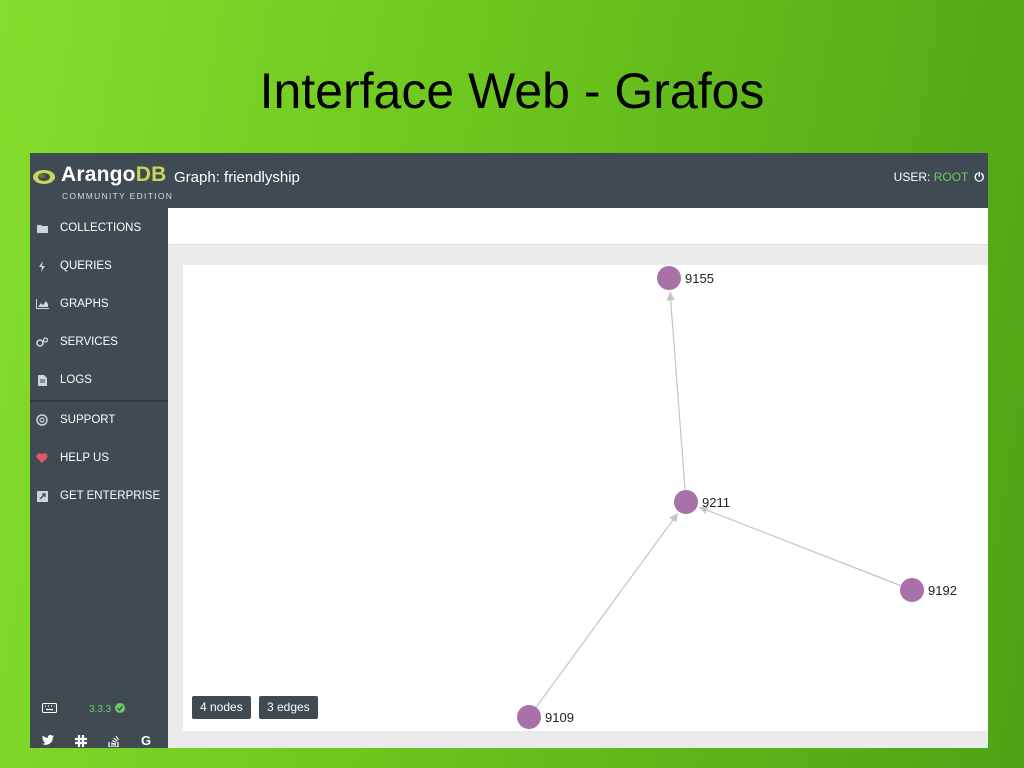 This screenshot has width=1024, height=768. Describe the element at coordinates (42, 304) in the screenshot. I see `area-chart-icon` at that location.